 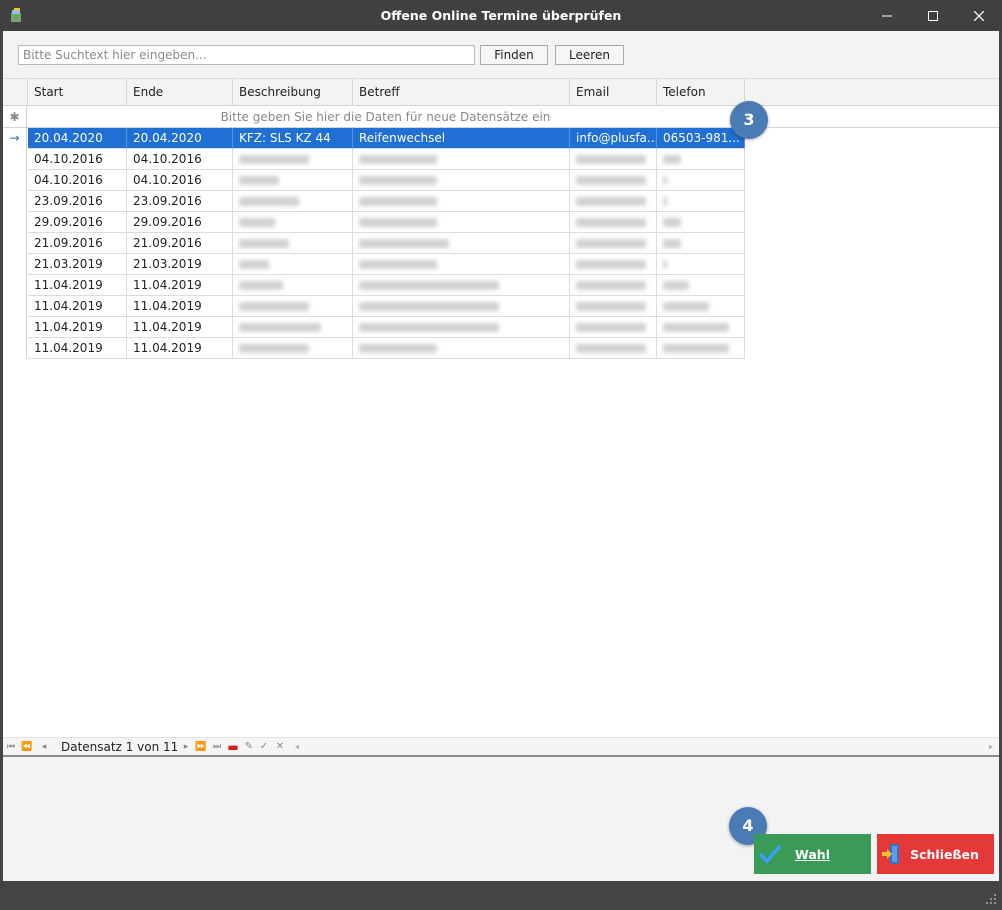 What do you see at coordinates (812, 854) in the screenshot?
I see `select-button: Wahl` at bounding box center [812, 854].